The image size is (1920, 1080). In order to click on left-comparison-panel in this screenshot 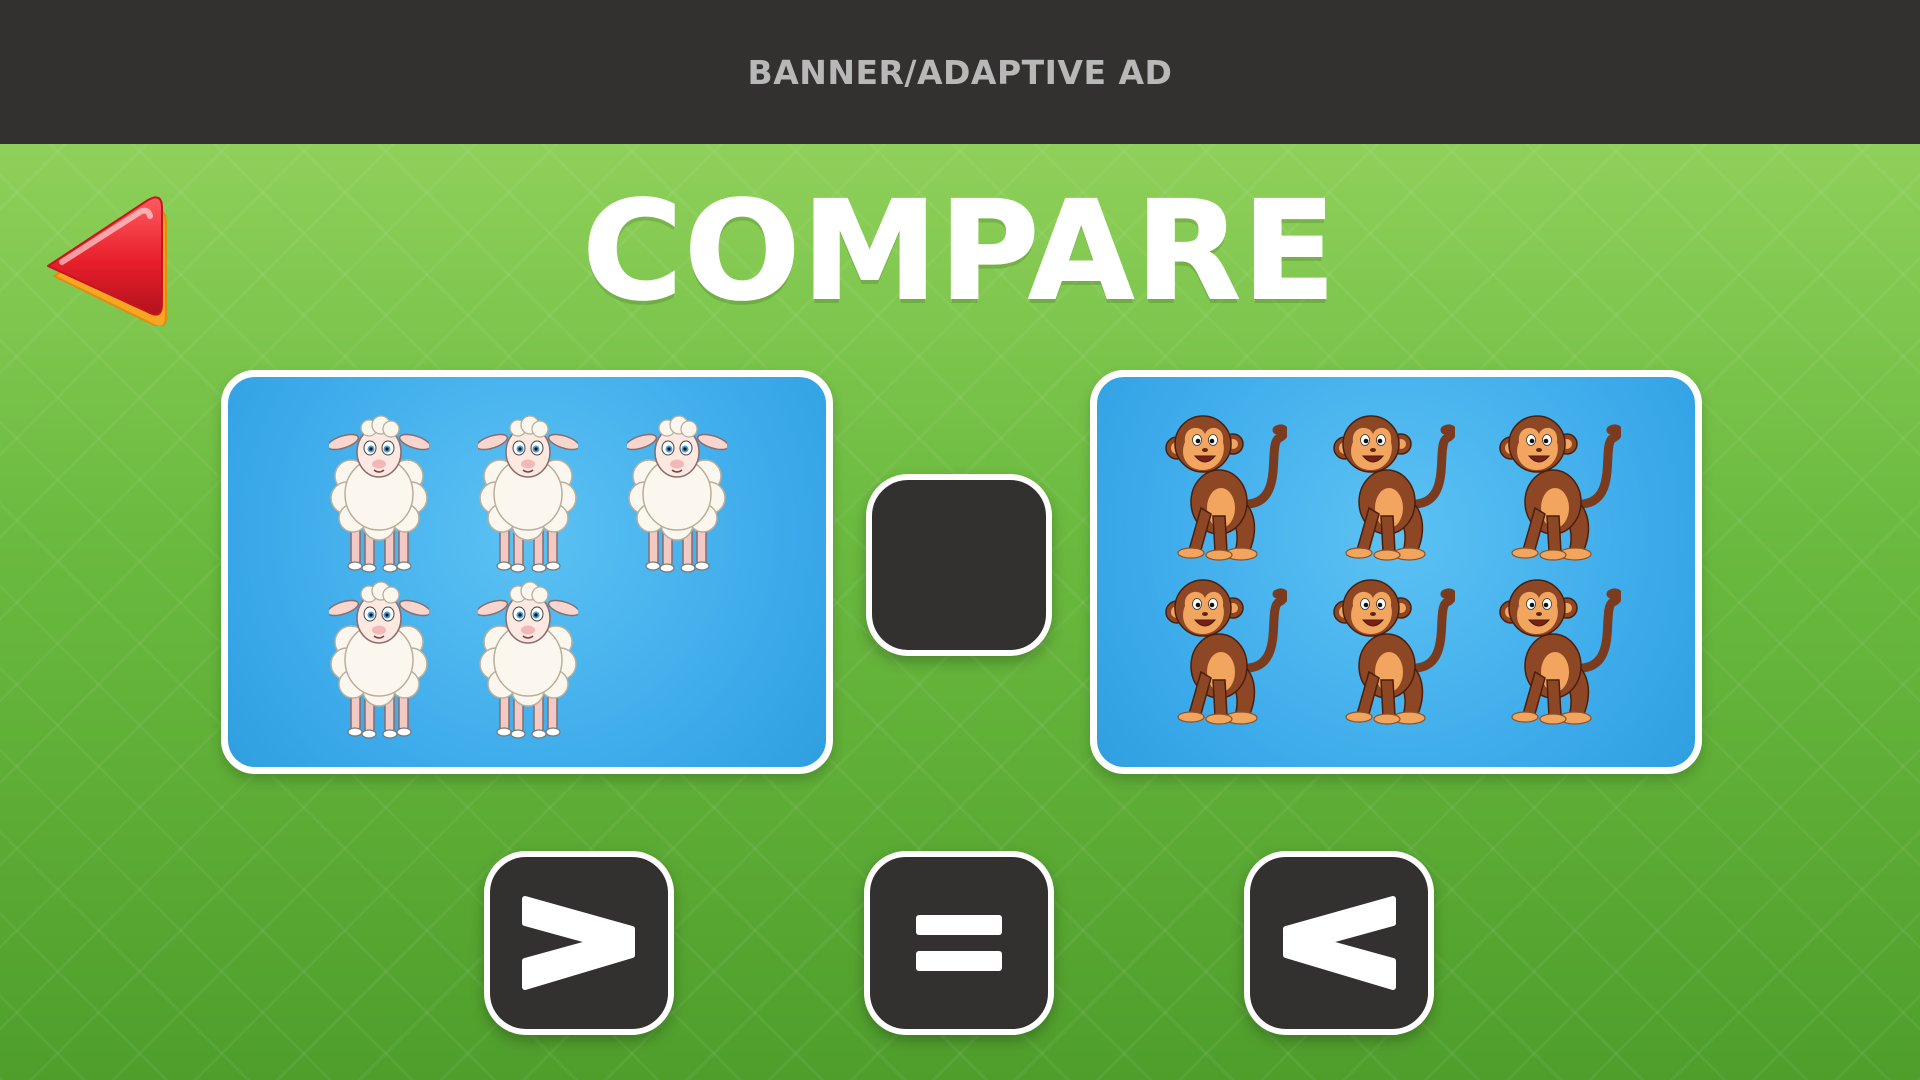, I will do `click(527, 572)`.